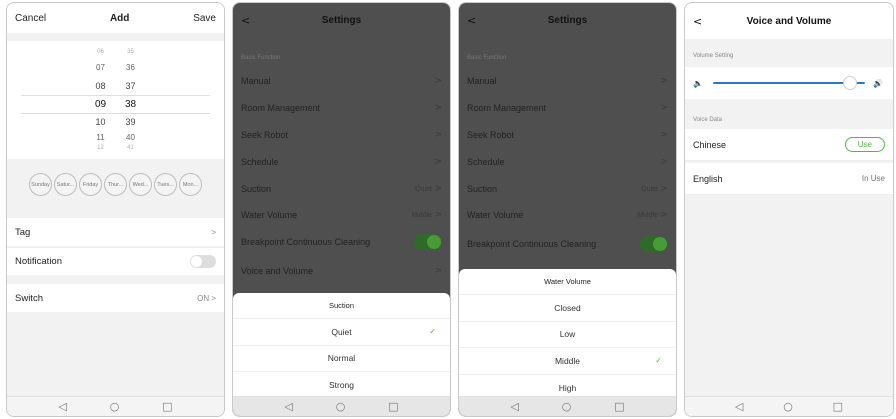  I want to click on sheet-title: Suction, so click(341, 306).